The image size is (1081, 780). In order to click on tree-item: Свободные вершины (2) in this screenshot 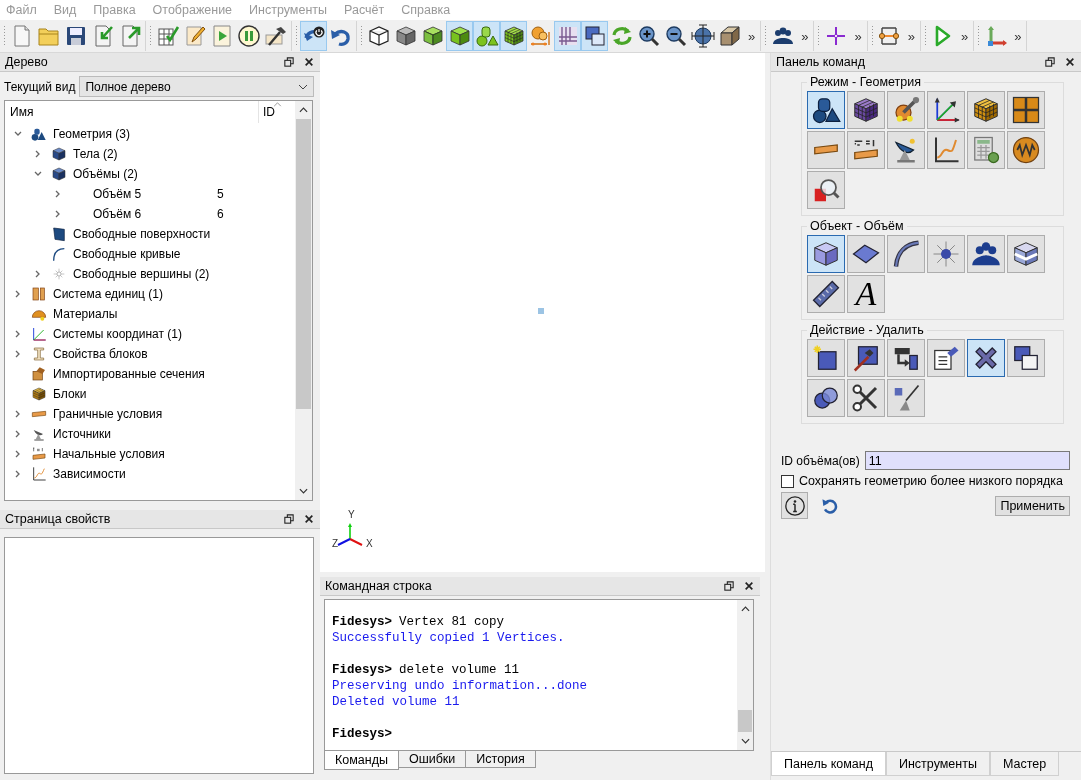, I will do `click(141, 274)`.